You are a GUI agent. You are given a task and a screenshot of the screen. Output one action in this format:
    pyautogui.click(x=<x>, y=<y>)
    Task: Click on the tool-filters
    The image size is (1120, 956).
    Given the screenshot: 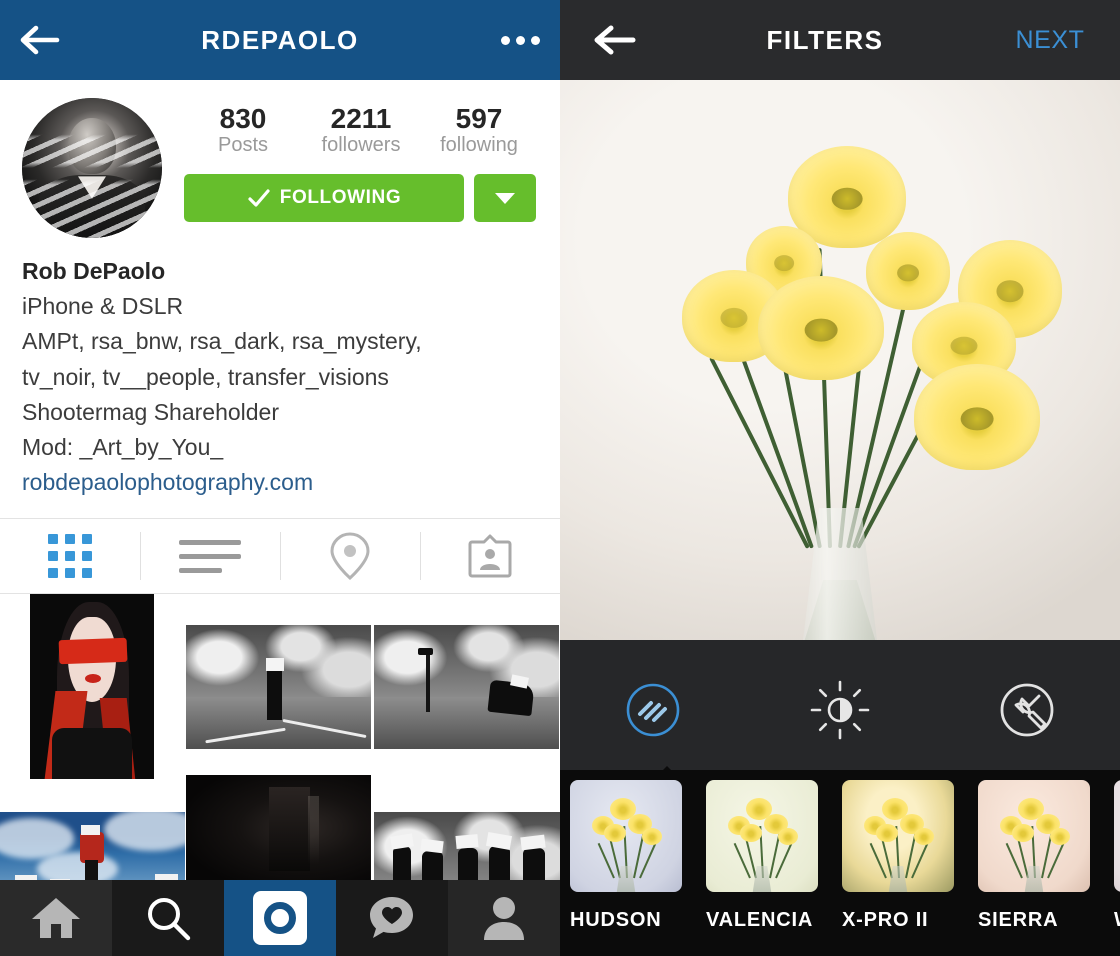 What is the action you would take?
    pyautogui.click(x=653, y=710)
    